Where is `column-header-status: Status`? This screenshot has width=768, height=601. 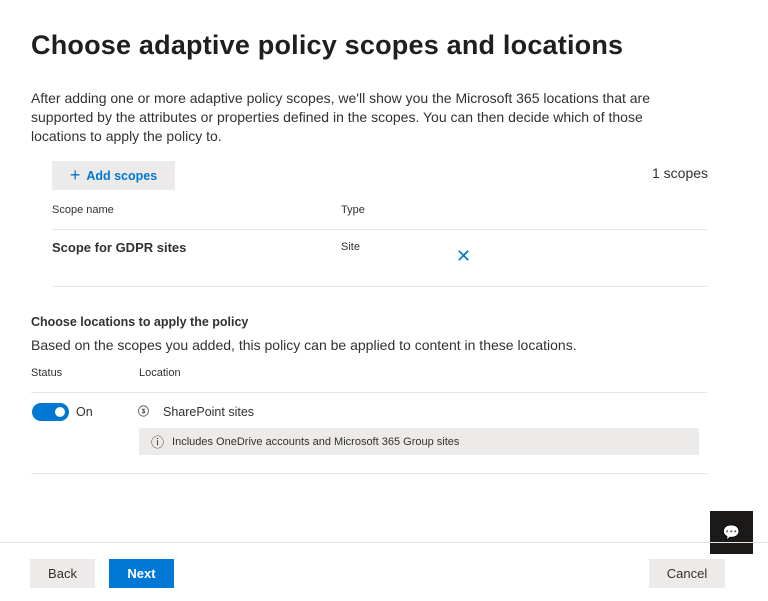 column-header-status: Status is located at coordinates (47, 373).